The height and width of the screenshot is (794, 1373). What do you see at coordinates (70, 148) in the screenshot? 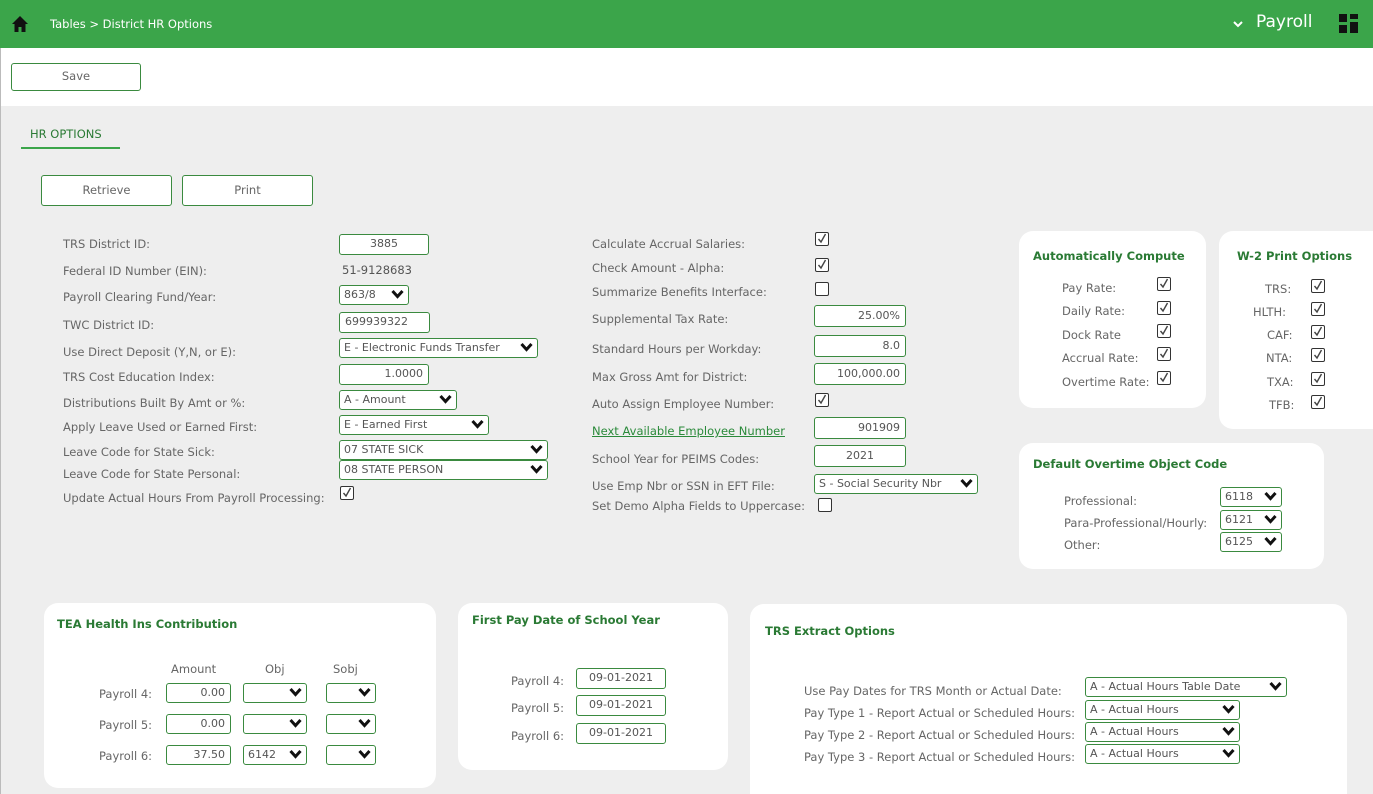
I see `tab-underline` at bounding box center [70, 148].